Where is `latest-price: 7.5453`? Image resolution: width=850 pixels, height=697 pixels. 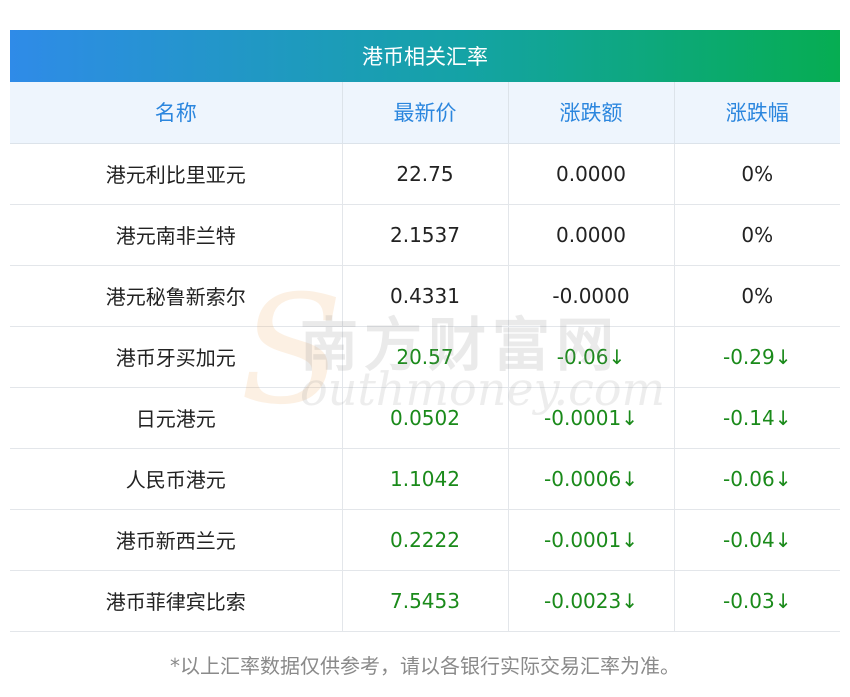 latest-price: 7.5453 is located at coordinates (425, 601).